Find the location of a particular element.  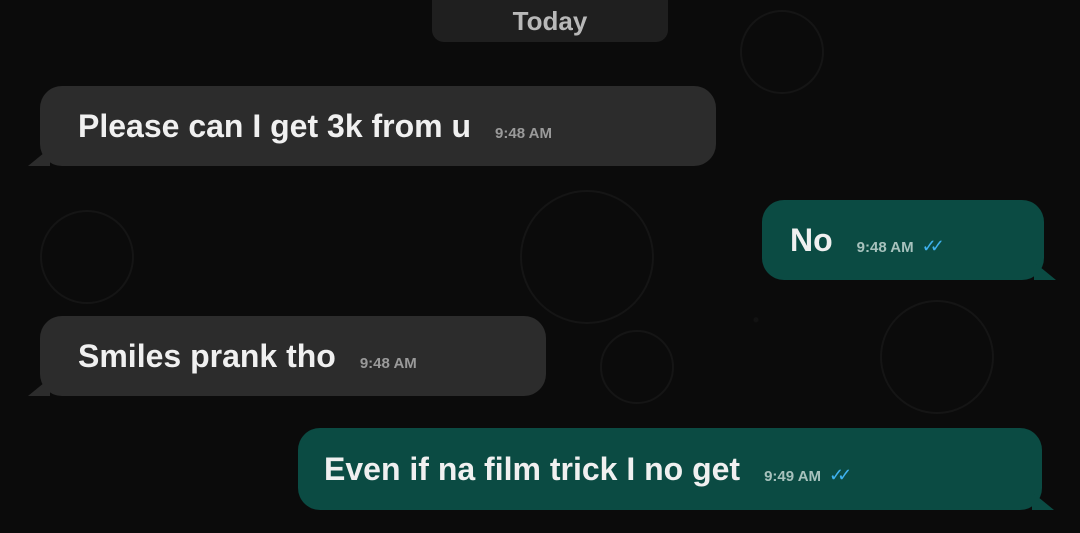

message-bubble-outgoing: No 9:48 AM ✓✓ is located at coordinates (909, 240).